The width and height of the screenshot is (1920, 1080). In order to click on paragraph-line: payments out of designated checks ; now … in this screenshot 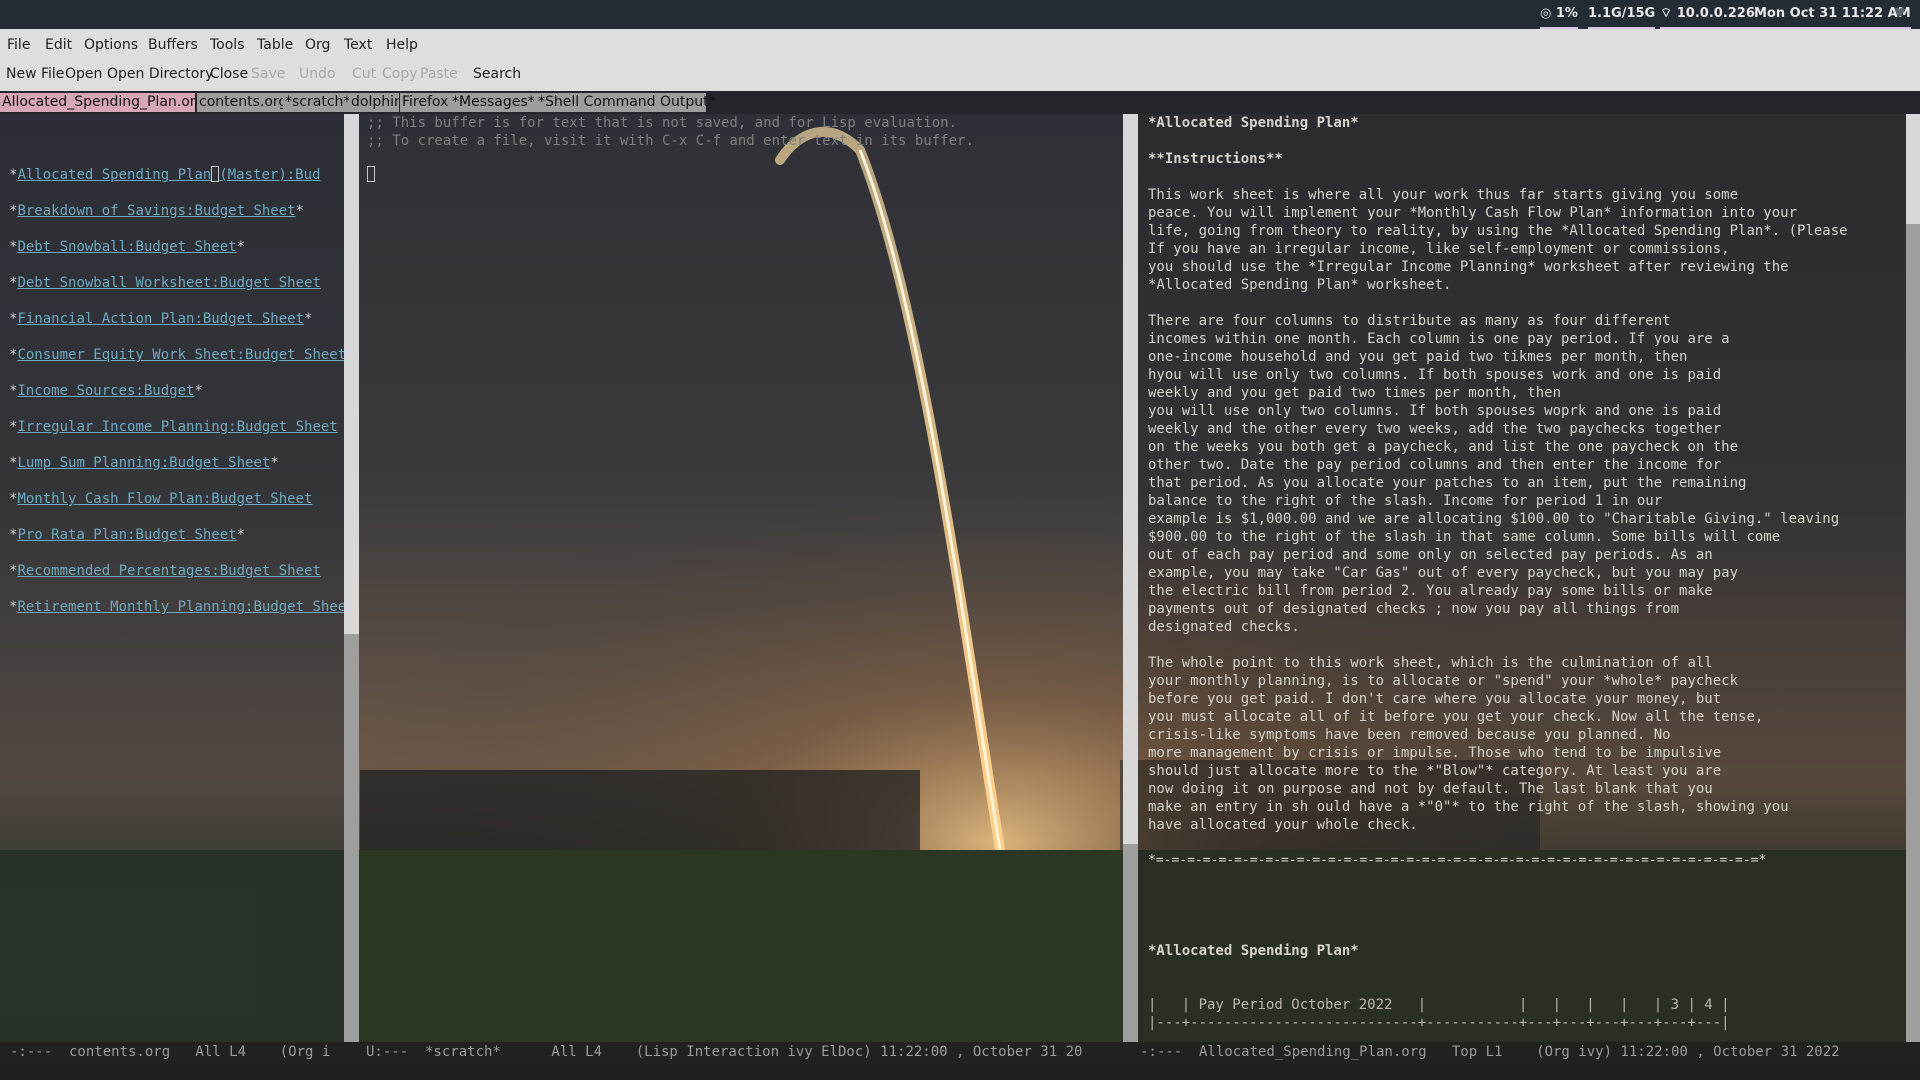, I will do `click(1414, 609)`.